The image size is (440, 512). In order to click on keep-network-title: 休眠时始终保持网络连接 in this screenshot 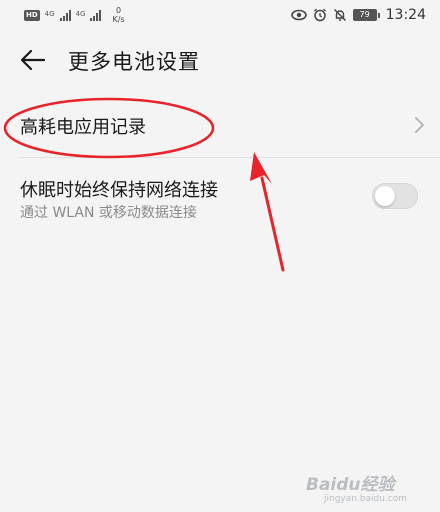, I will do `click(119, 190)`.